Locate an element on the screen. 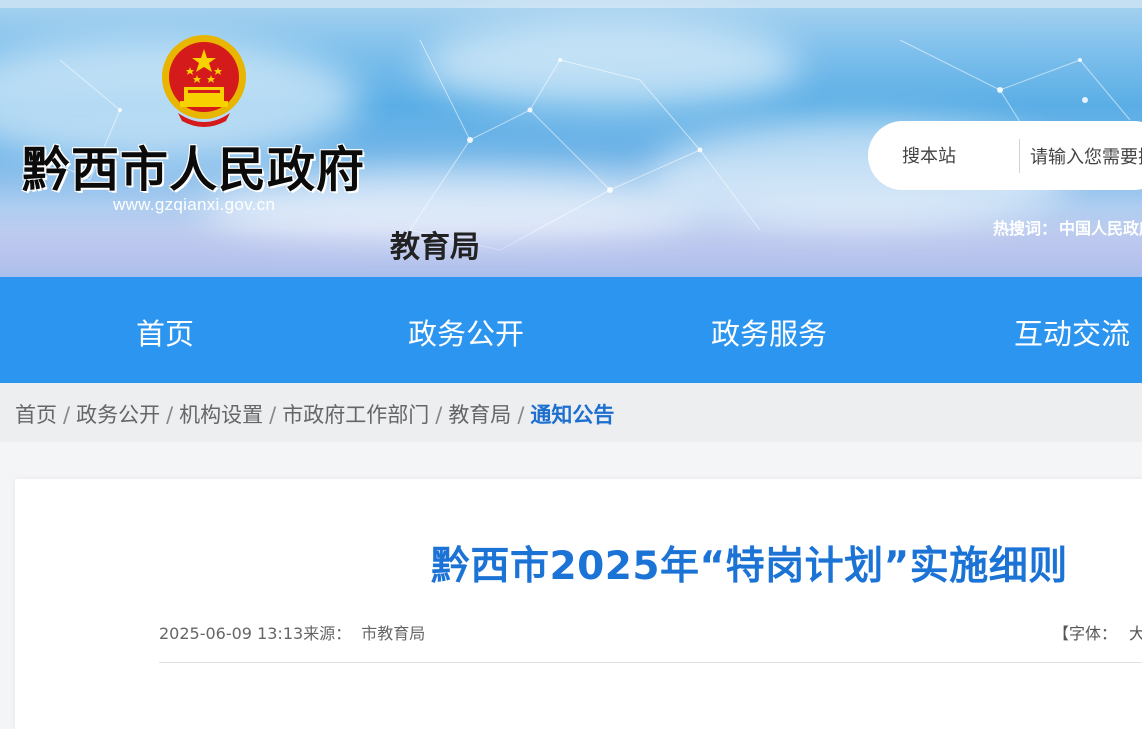 Image resolution: width=1142 pixels, height=729 pixels. breadcrumb-item-home: 首页 is located at coordinates (36, 415).